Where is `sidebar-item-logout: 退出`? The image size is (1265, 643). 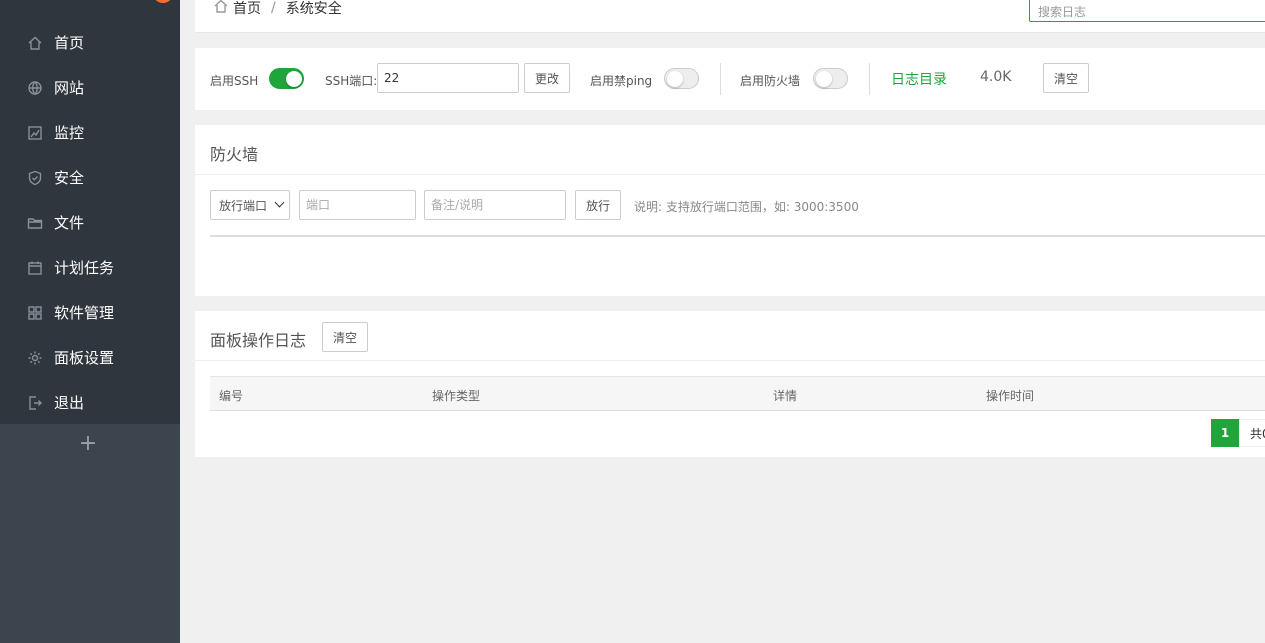
sidebar-item-logout: 退出 is located at coordinates (90, 402).